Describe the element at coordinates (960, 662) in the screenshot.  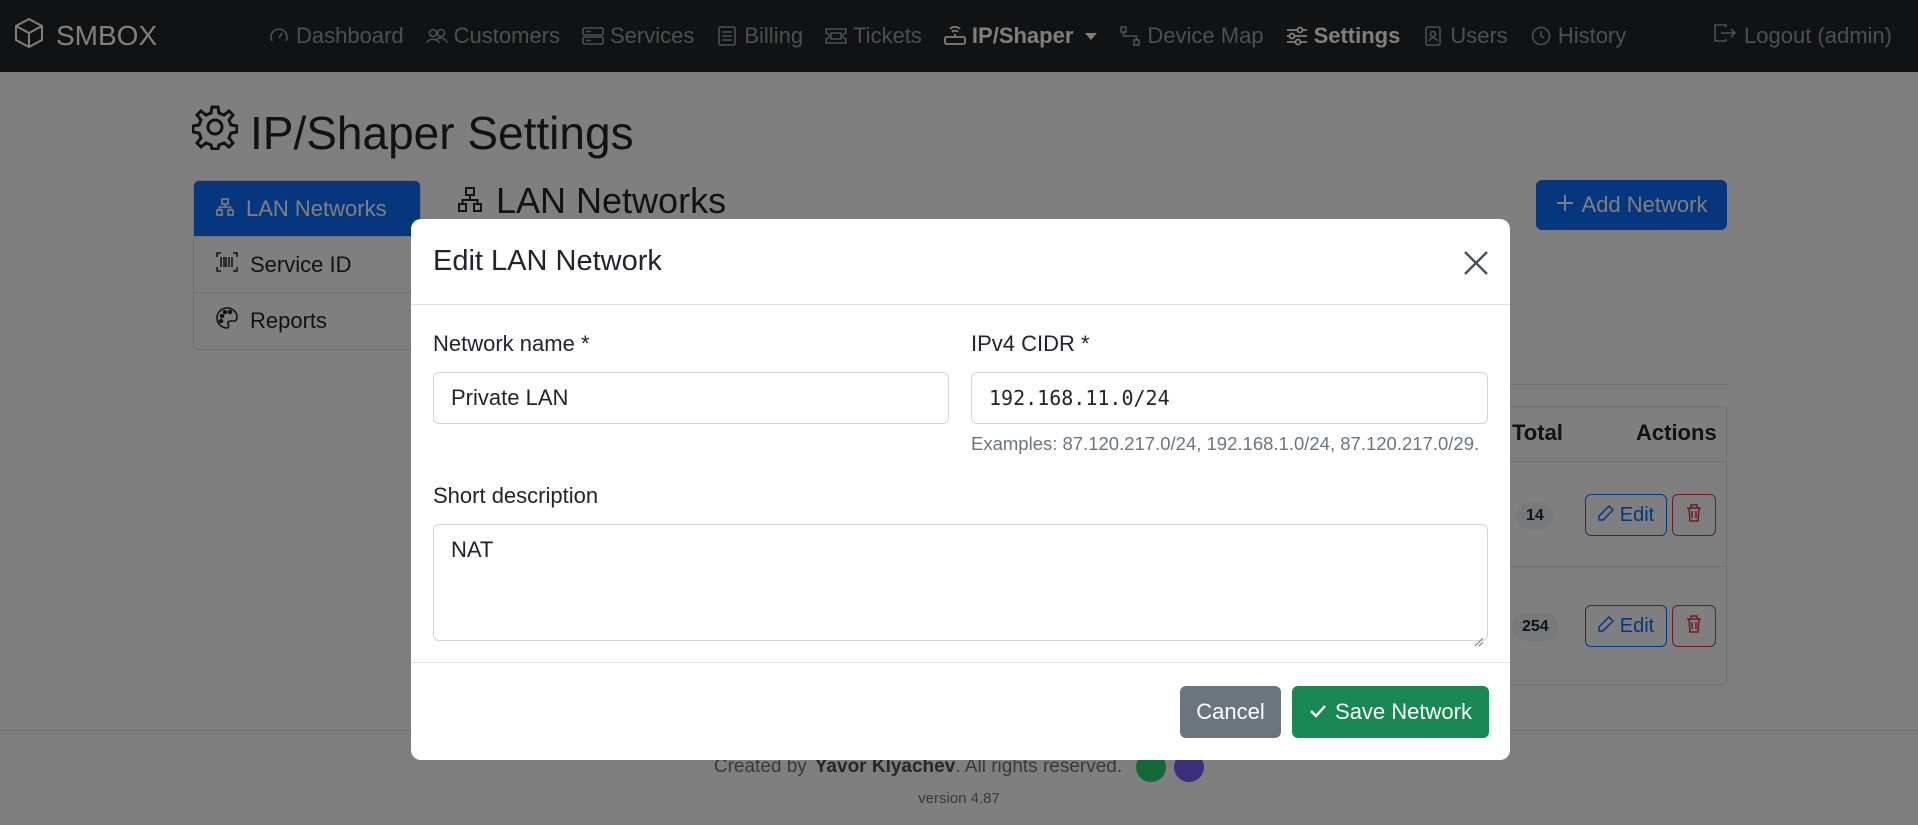
I see `modal-footer-divider` at that location.